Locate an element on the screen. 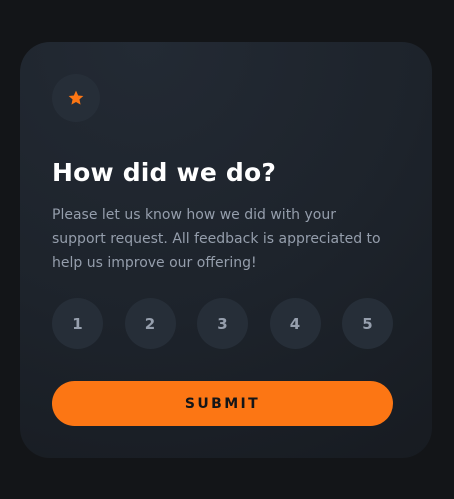 This screenshot has height=499, width=454. rating-options: 1 2 3 4 5 is located at coordinates (222, 323).